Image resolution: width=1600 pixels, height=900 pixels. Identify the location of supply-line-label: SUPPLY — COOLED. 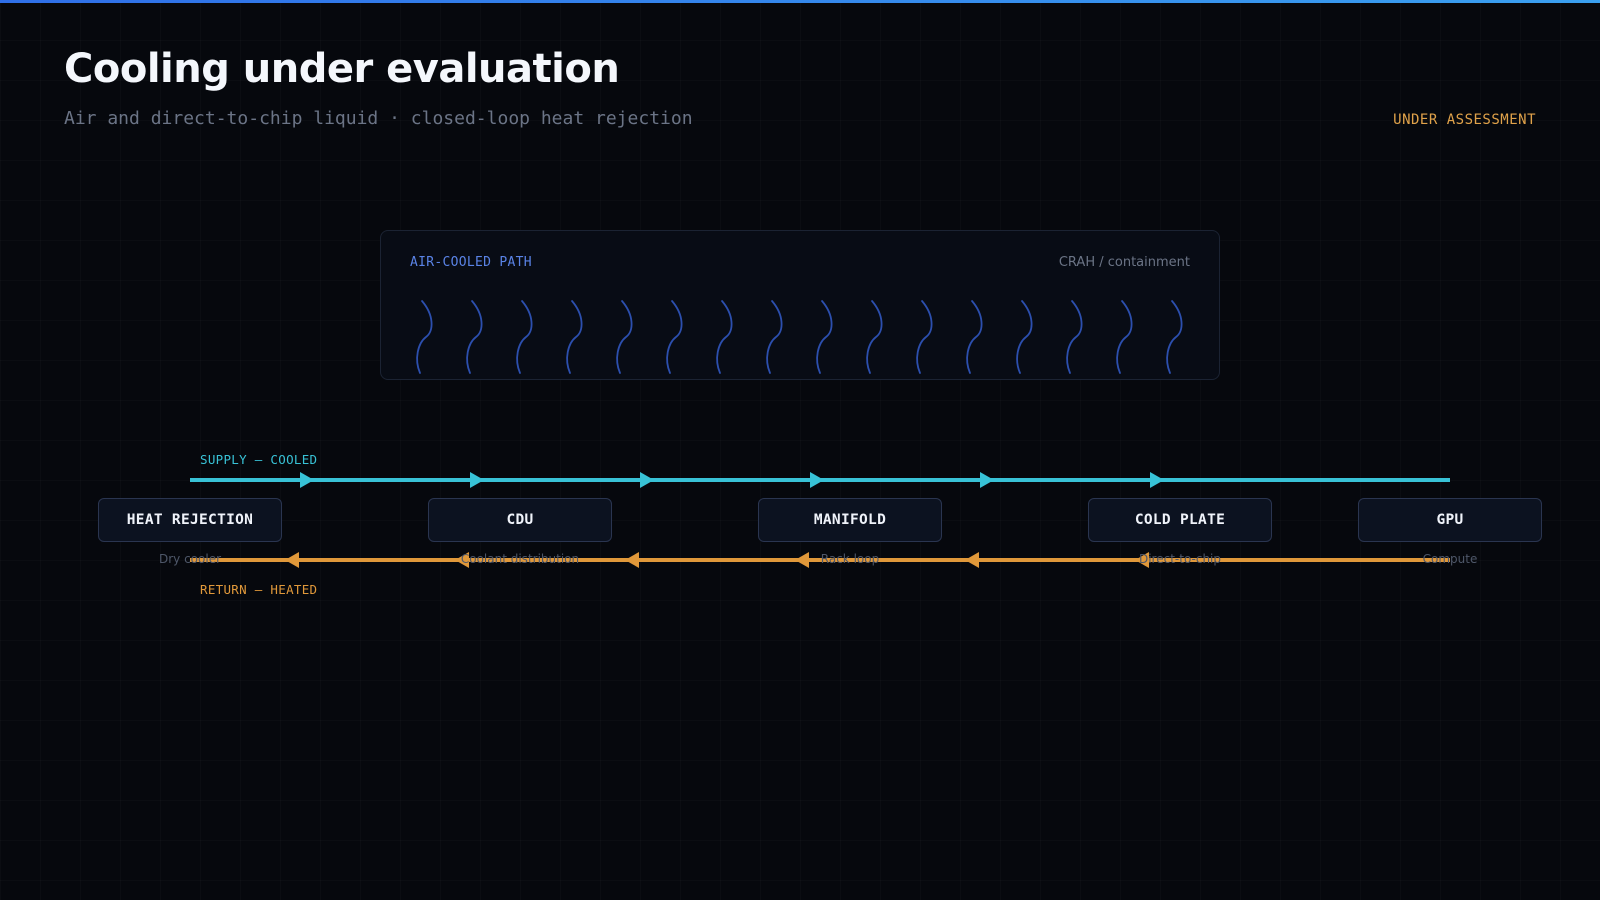
(259, 459).